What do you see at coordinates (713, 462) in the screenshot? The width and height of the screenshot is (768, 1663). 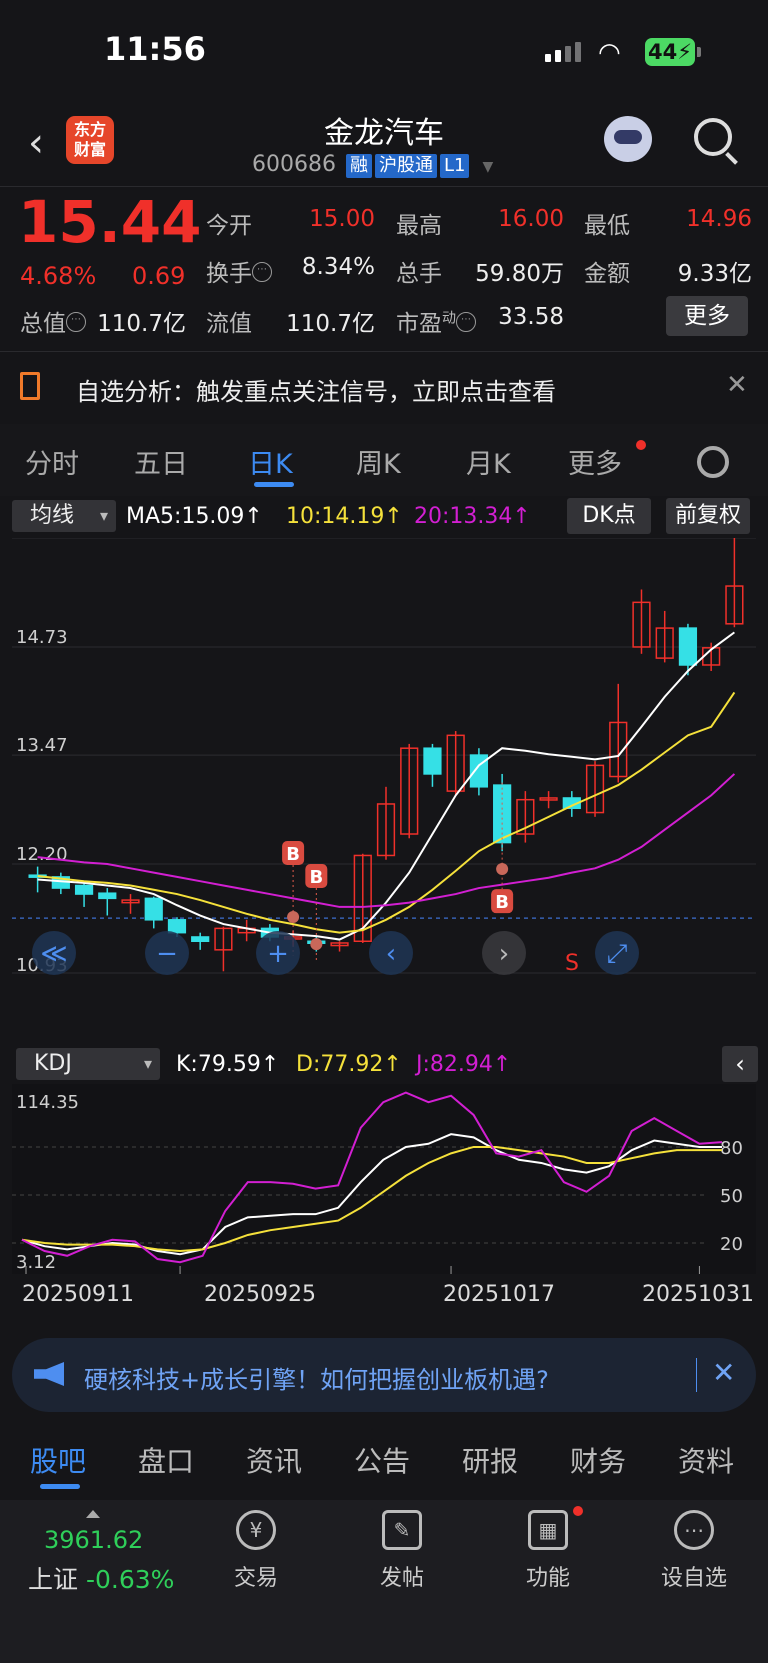 I see `gear-icon` at bounding box center [713, 462].